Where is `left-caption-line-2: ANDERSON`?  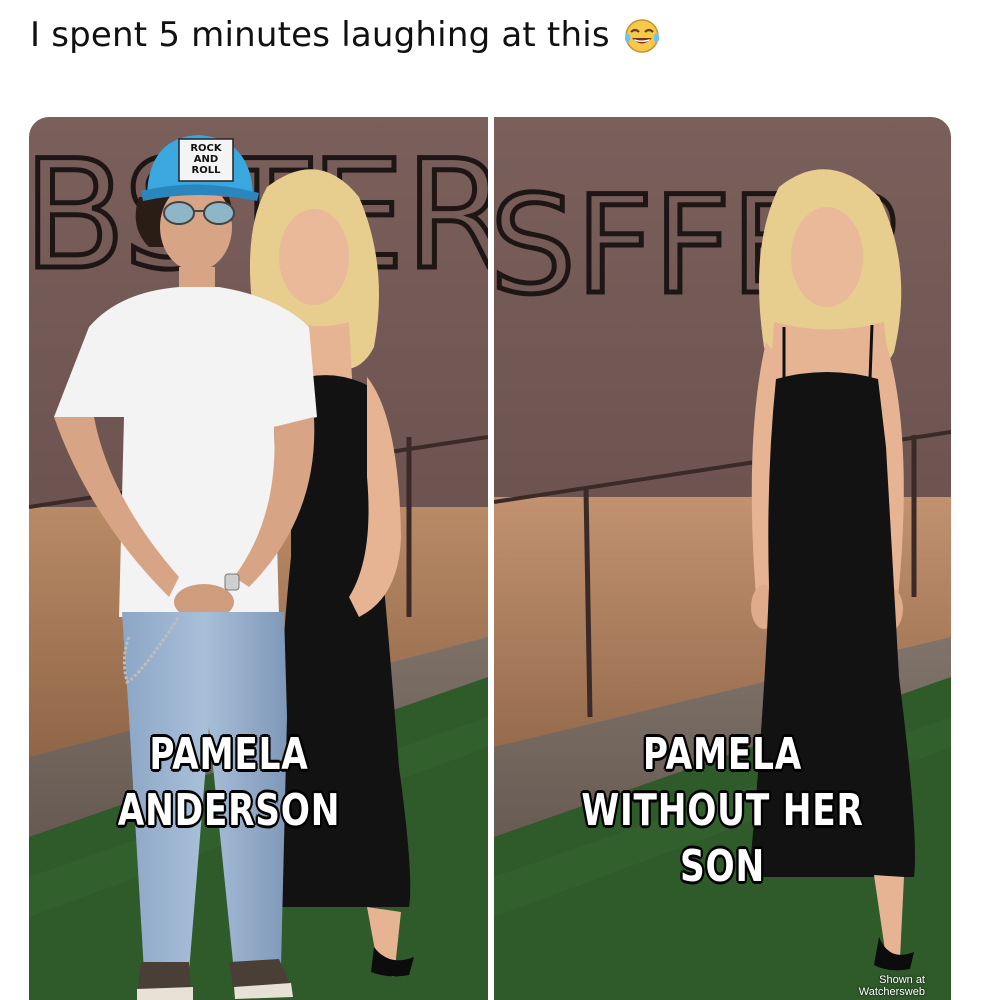
left-caption-line-2: ANDERSON is located at coordinates (229, 810).